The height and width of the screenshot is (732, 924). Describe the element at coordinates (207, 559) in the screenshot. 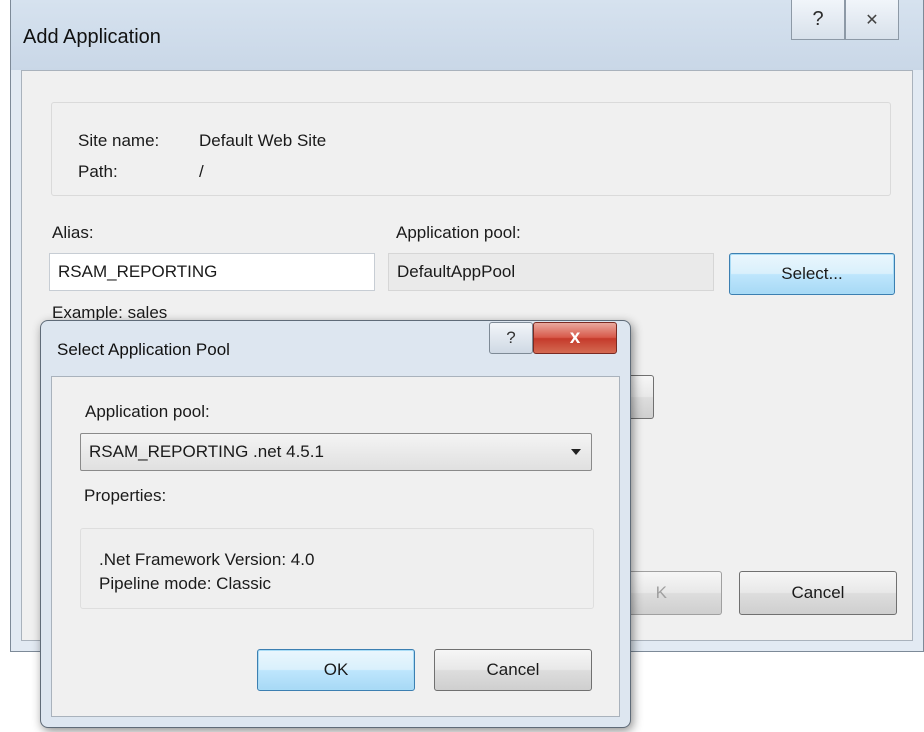

I see `net-framework-version: .Net Framework Version: 4.0` at that location.